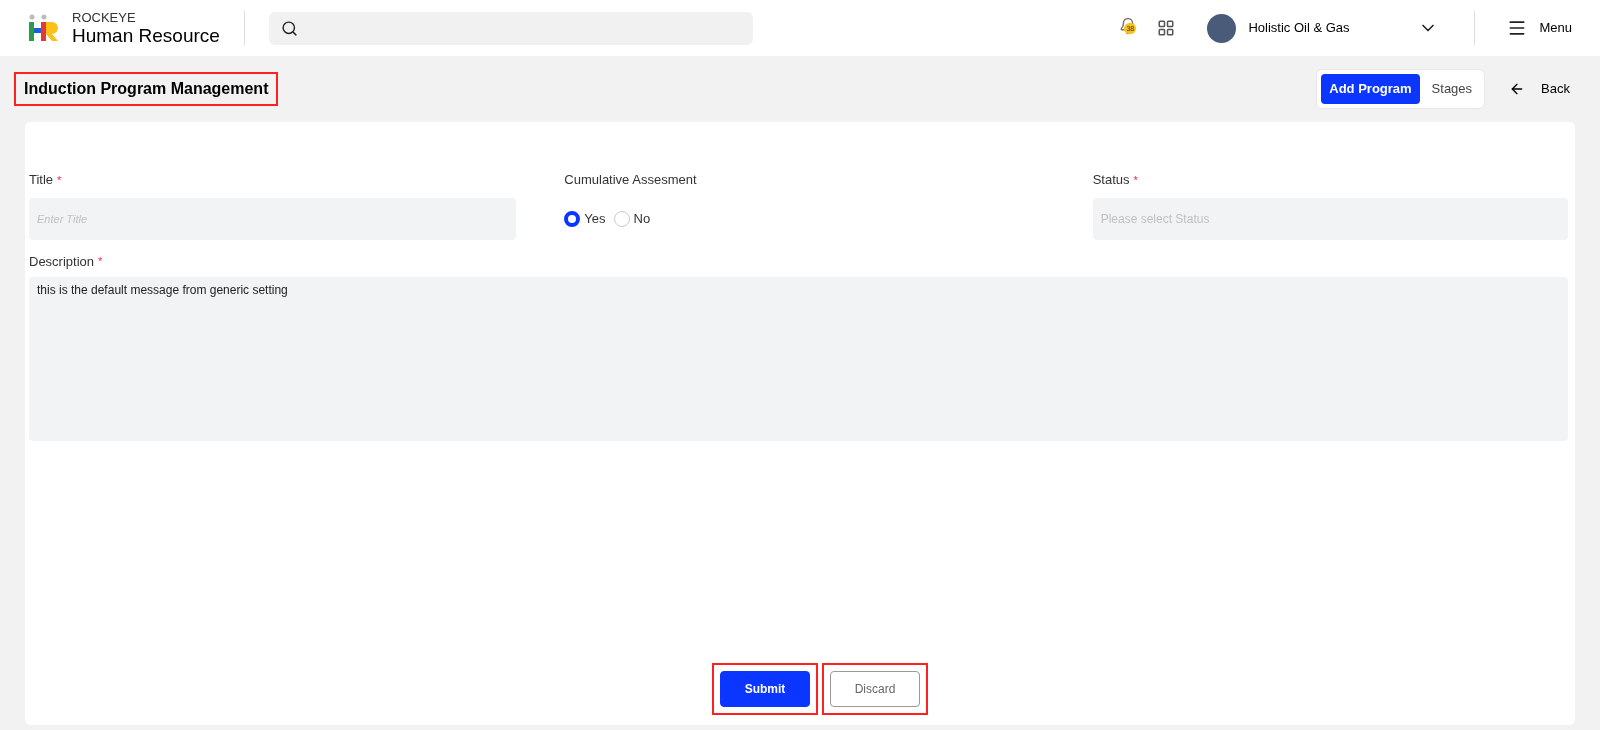 The width and height of the screenshot is (1600, 730). I want to click on discard-button: Discard, so click(875, 689).